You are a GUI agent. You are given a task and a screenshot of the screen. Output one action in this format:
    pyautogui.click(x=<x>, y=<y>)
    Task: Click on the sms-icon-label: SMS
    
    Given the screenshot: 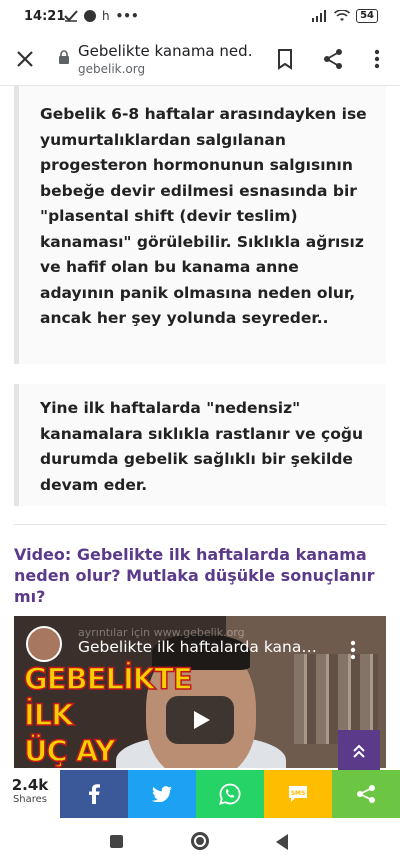 What is the action you would take?
    pyautogui.click(x=298, y=793)
    